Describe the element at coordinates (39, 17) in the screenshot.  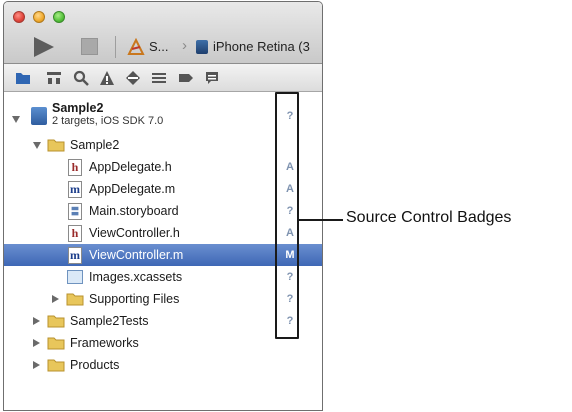
I see `minimize-window-button` at that location.